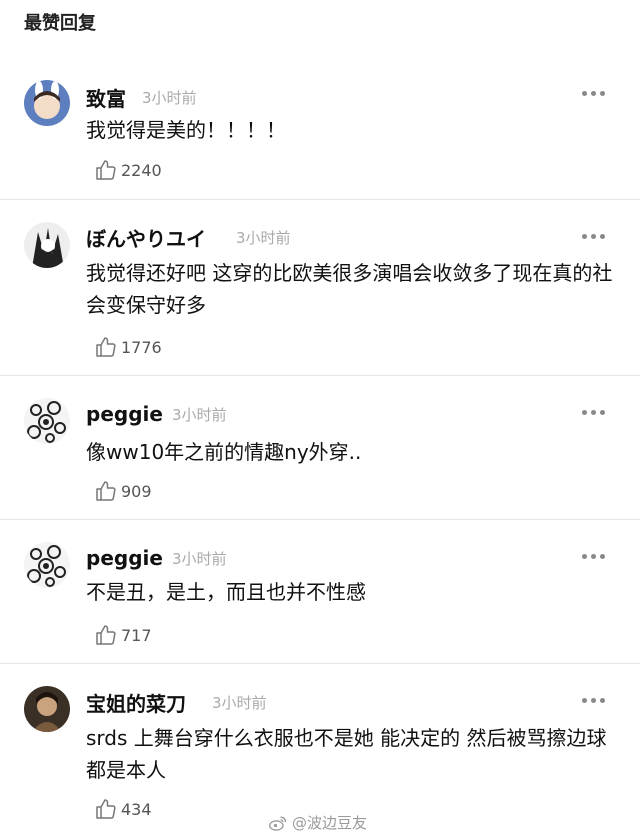 This screenshot has width=640, height=838. I want to click on watermark-text: @波边豆友, so click(330, 823).